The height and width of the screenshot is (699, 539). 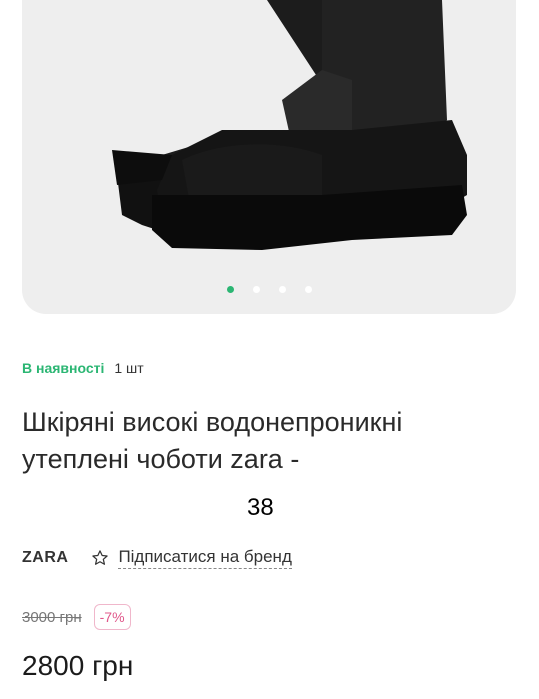 I want to click on availability-label: В наявності, so click(x=63, y=368).